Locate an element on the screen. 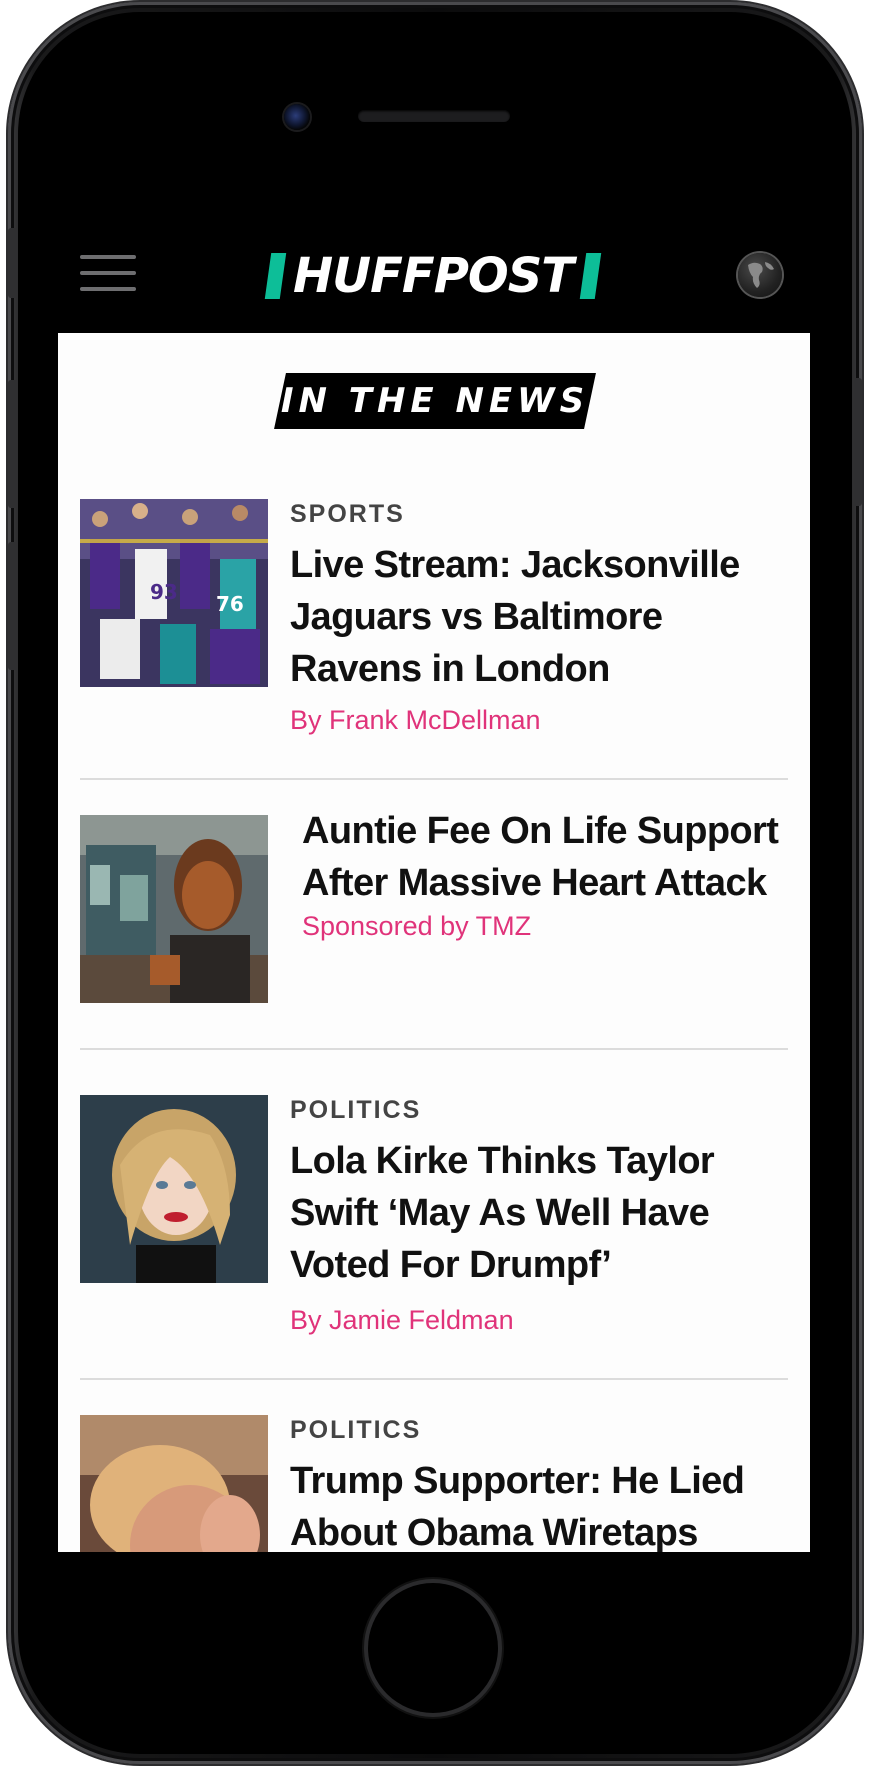 The height and width of the screenshot is (1767, 870). man-hand-on-face-photo is located at coordinates (174, 1483).